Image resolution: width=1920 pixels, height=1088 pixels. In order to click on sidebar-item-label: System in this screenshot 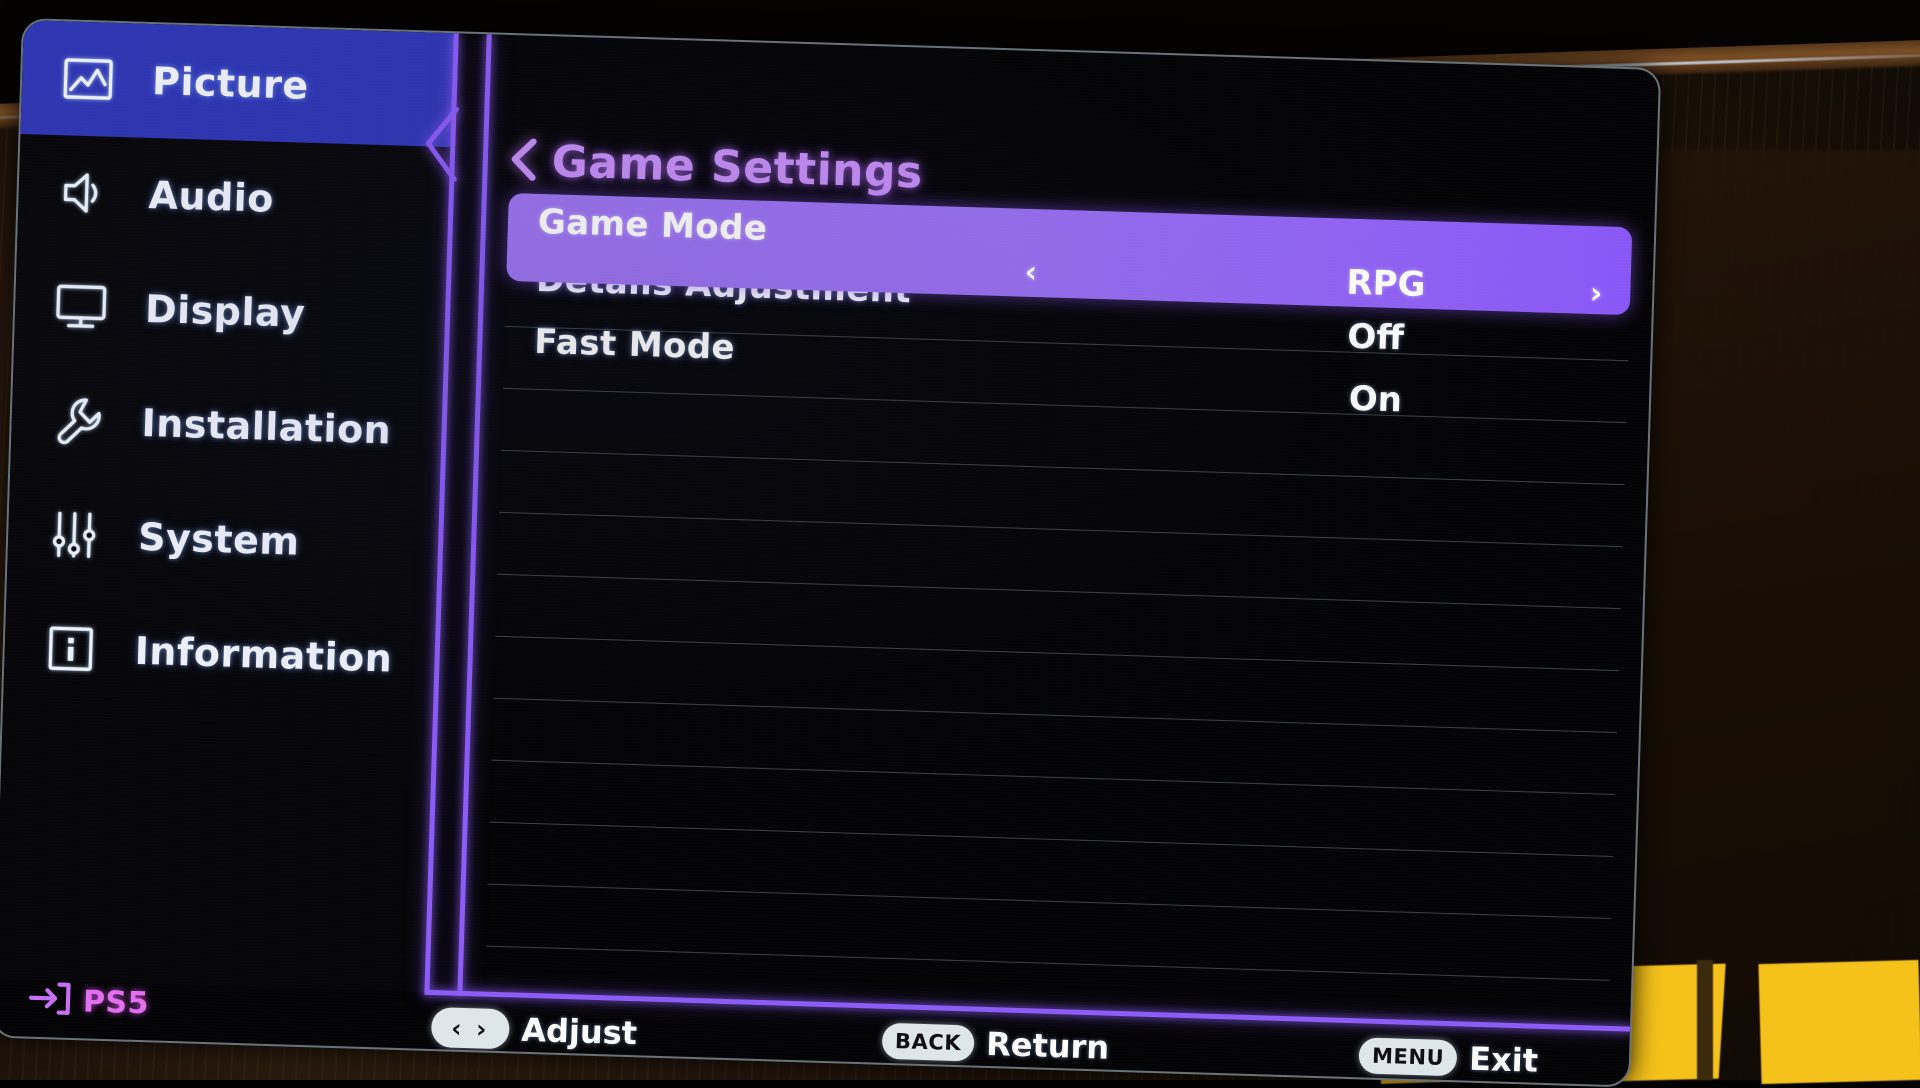, I will do `click(219, 539)`.